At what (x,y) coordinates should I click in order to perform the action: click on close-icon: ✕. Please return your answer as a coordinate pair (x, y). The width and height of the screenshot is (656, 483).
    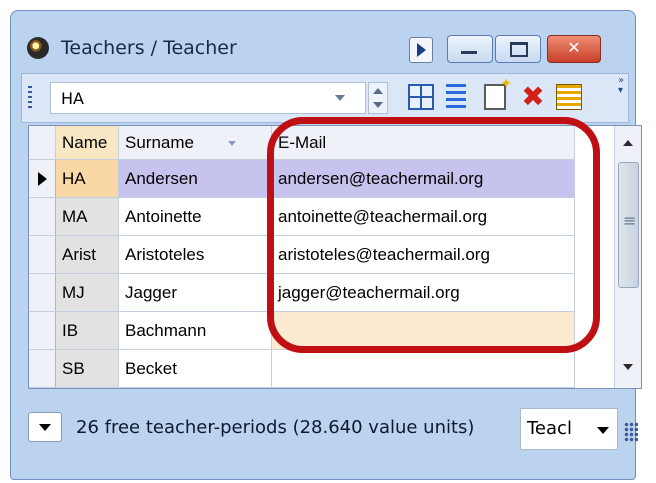
    Looking at the image, I should click on (574, 47).